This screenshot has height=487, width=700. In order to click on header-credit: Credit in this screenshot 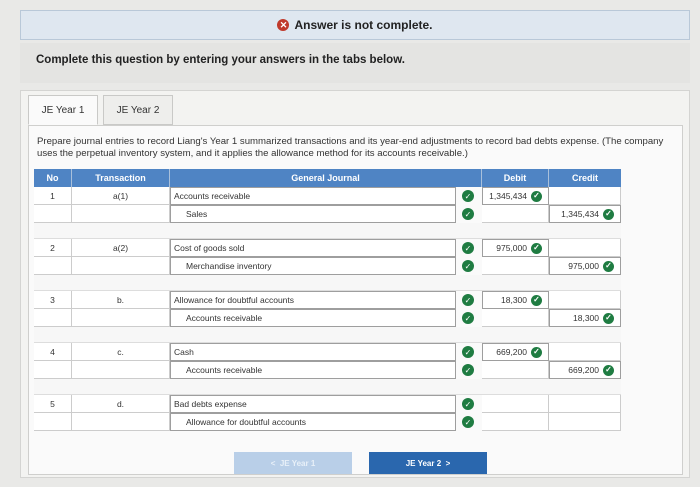, I will do `click(585, 178)`.